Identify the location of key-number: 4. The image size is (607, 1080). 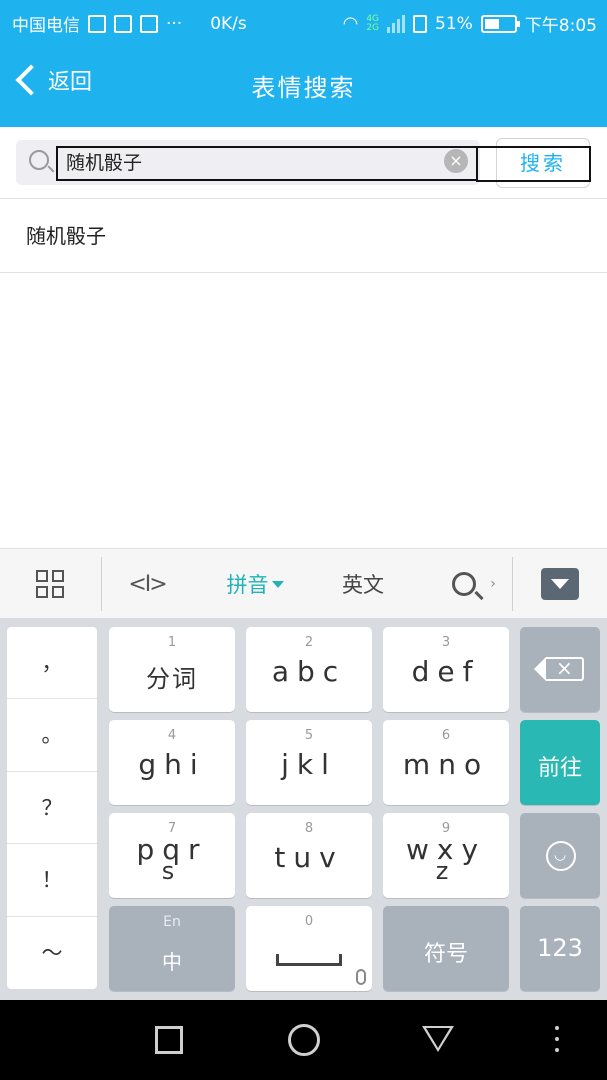
(172, 735).